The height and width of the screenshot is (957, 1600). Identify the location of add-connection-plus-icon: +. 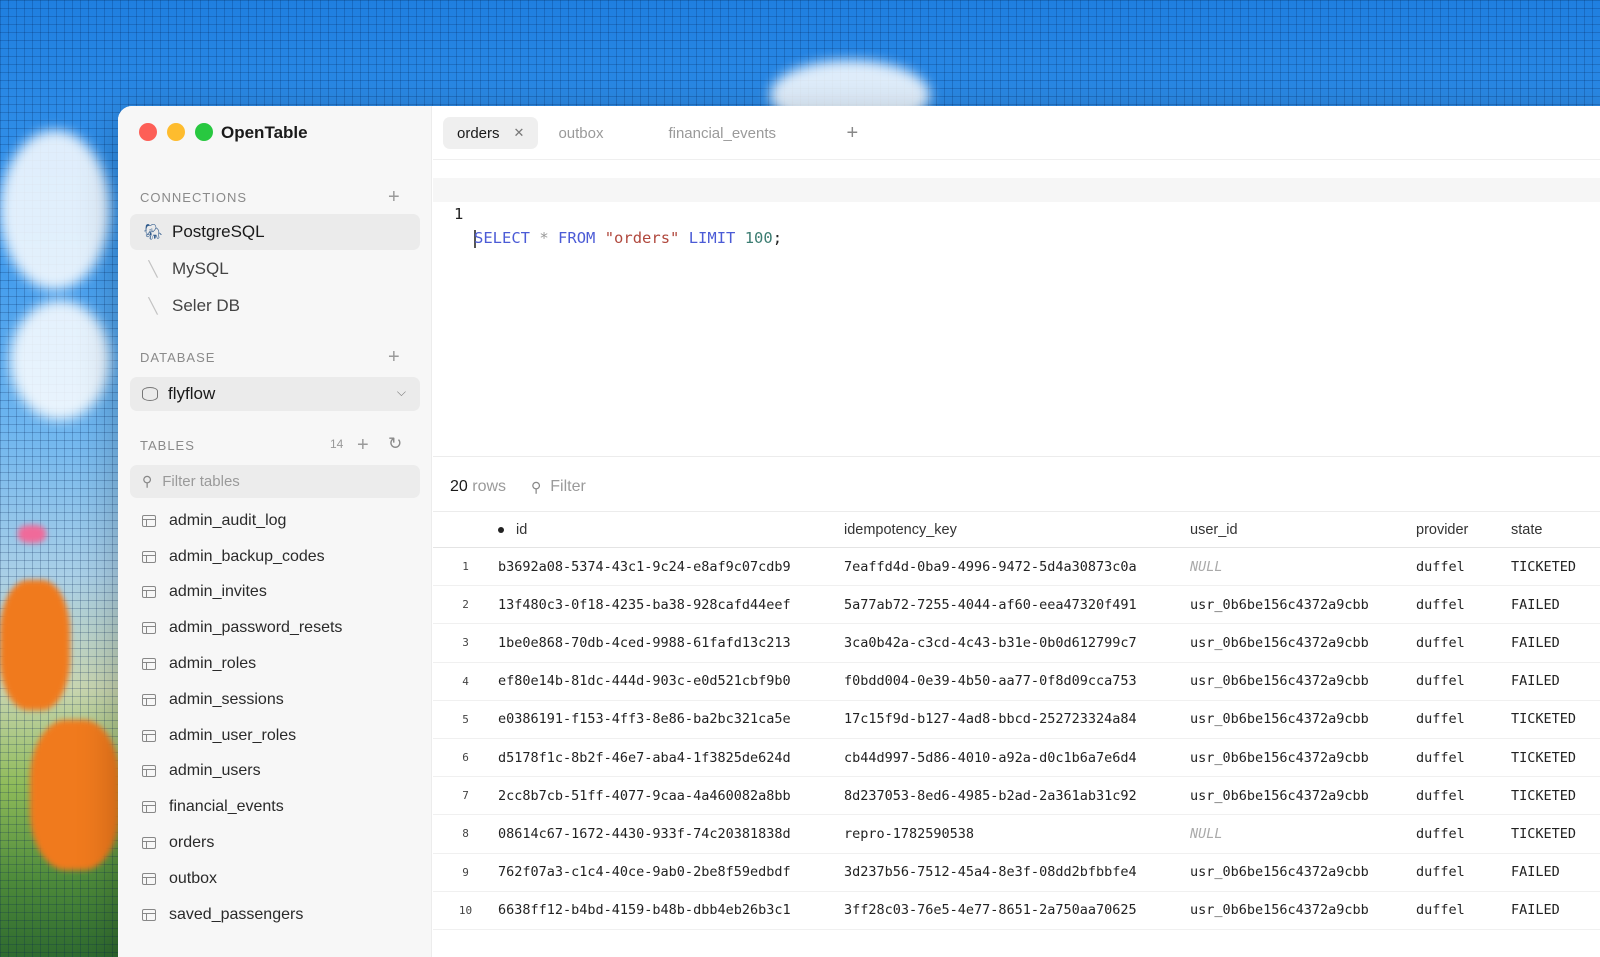
(394, 197).